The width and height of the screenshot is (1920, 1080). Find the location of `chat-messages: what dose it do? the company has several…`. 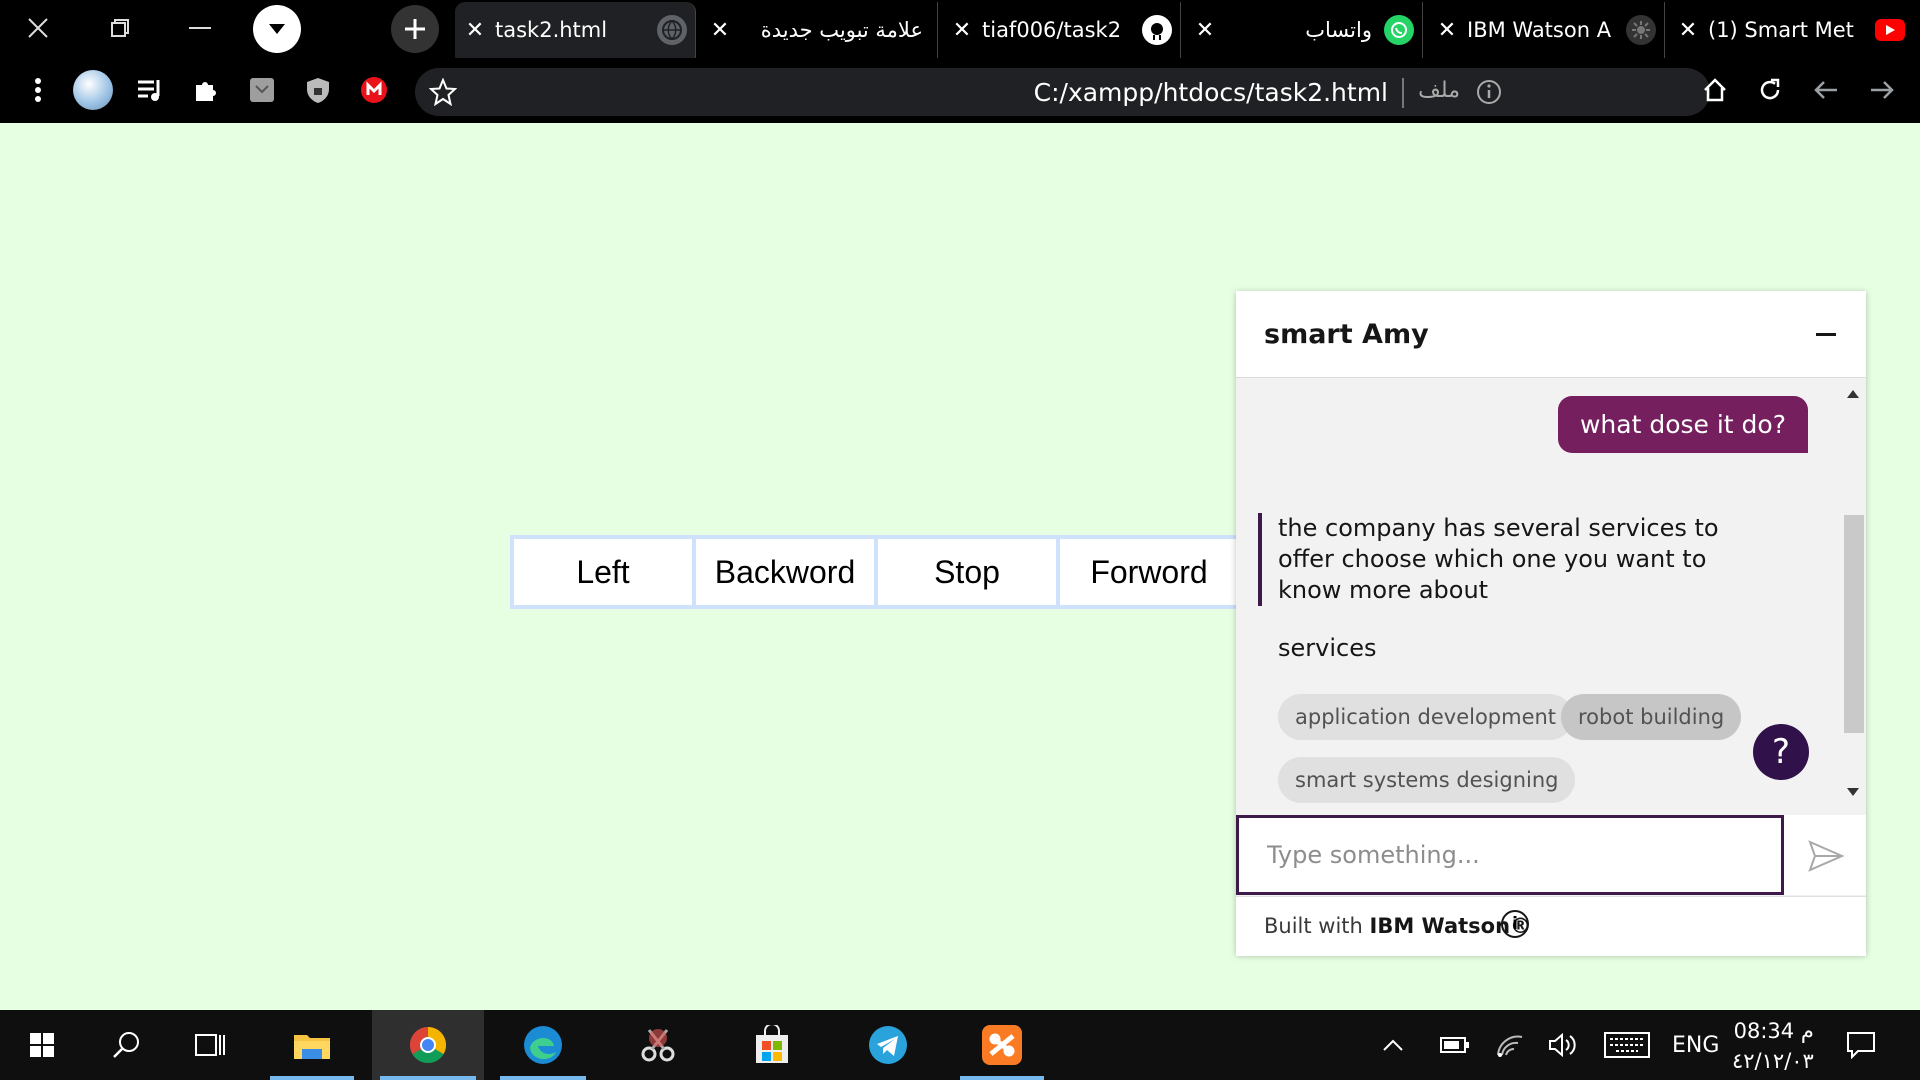

chat-messages: what dose it do? the company has several… is located at coordinates (1551, 592).